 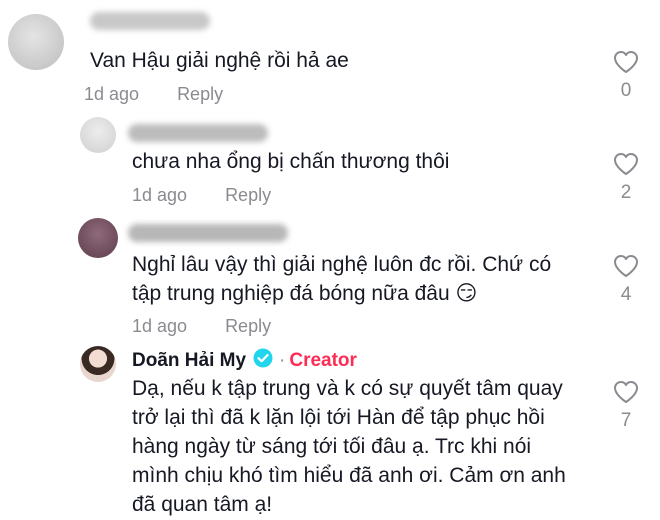 I want to click on like-count: 2, so click(x=626, y=192).